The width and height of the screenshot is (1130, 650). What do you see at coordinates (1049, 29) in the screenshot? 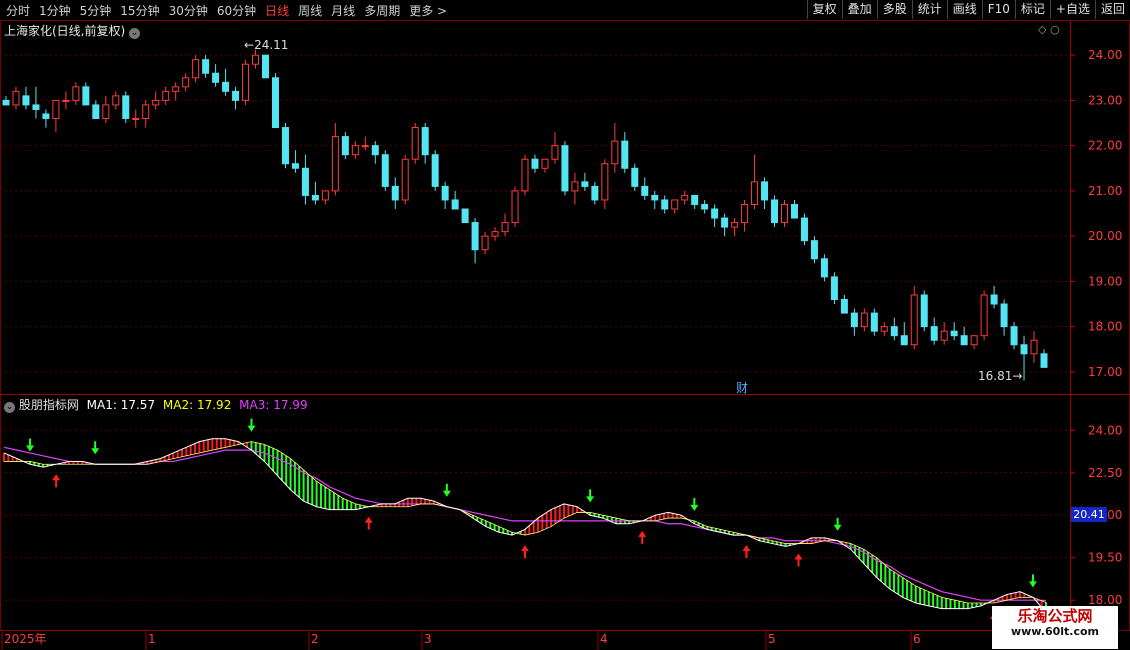
I see `panel-controls: ◇ ○` at bounding box center [1049, 29].